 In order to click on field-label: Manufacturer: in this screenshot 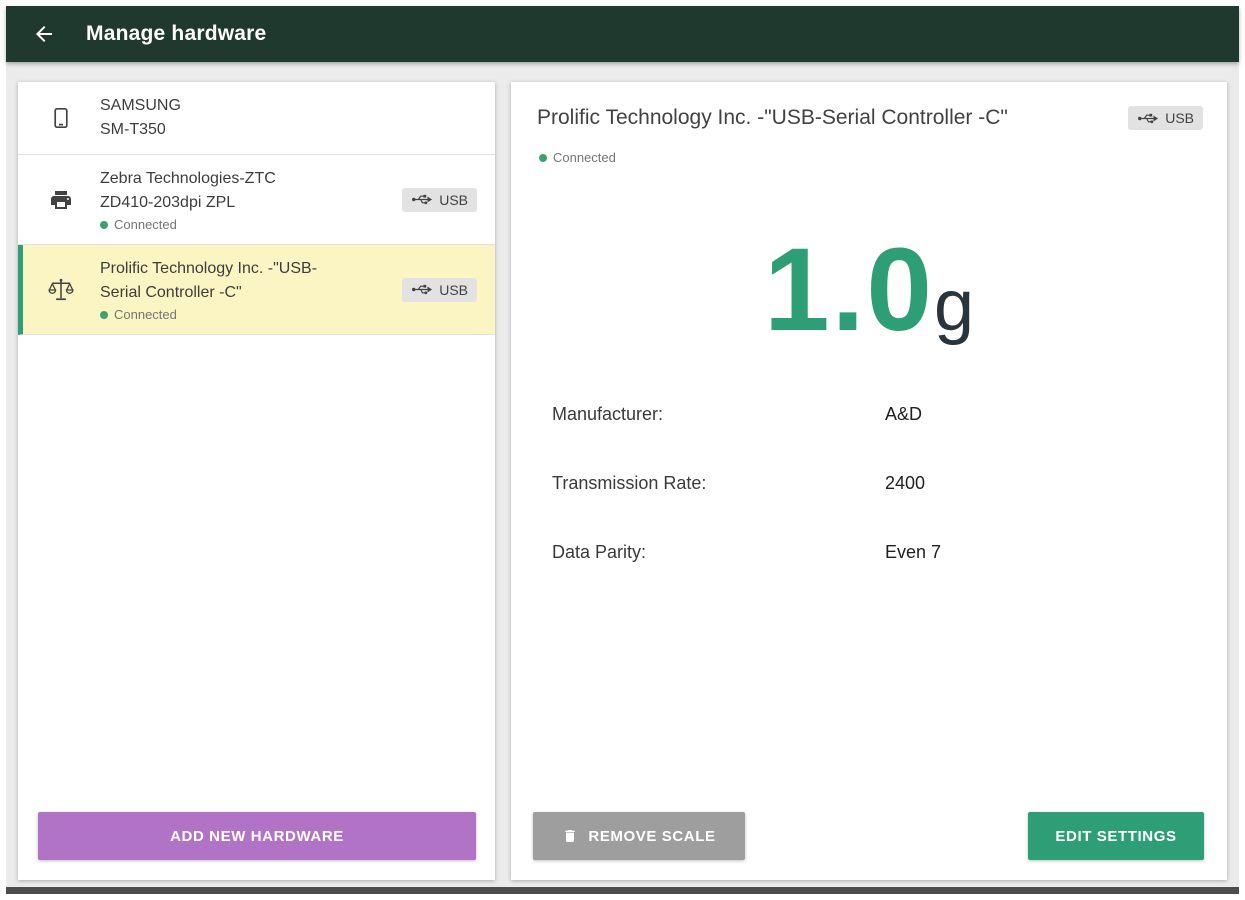, I will do `click(608, 414)`.